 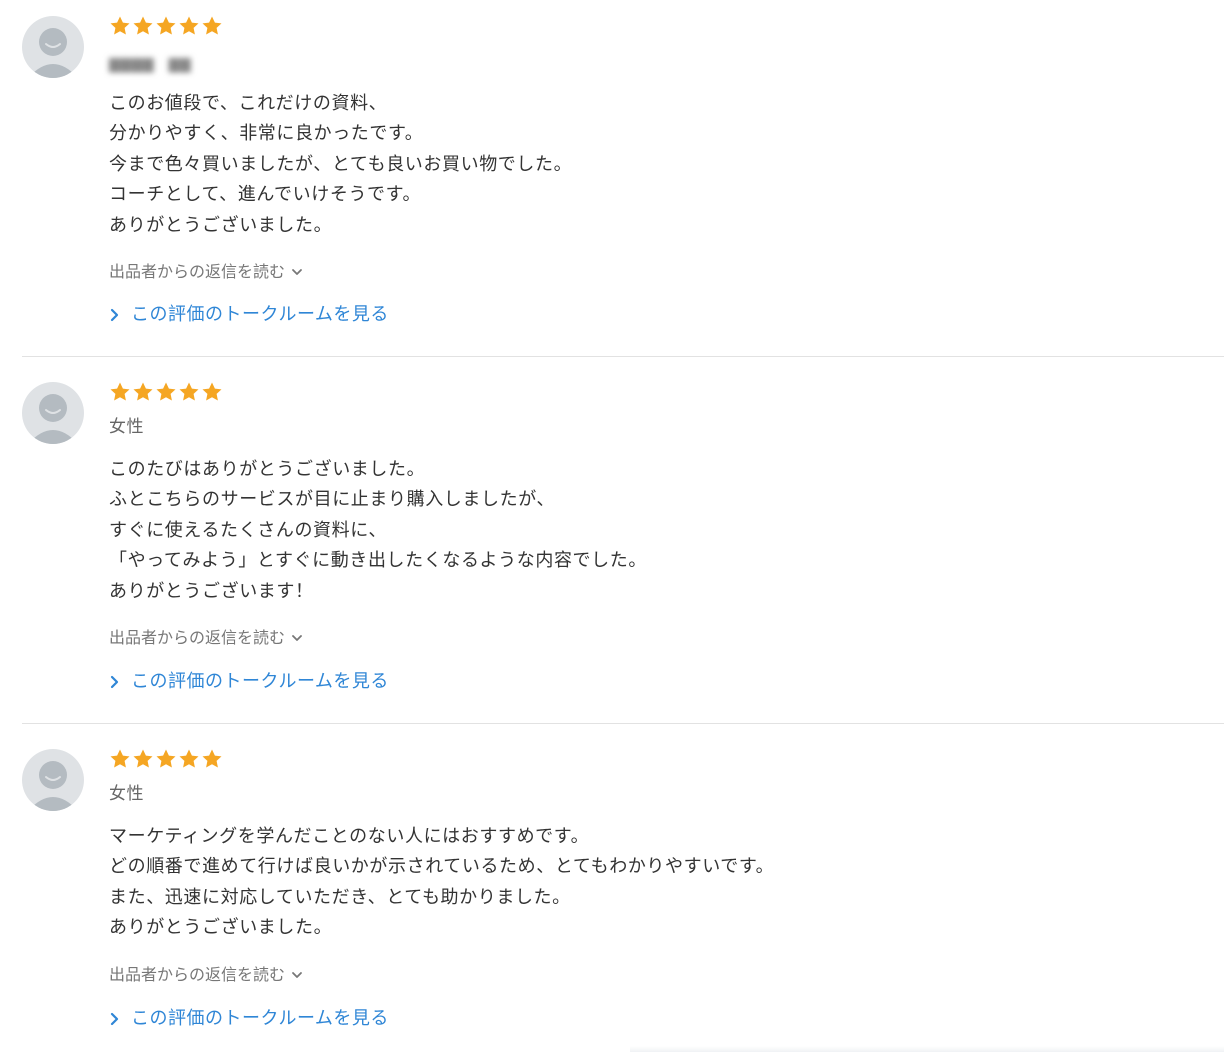 I want to click on review-text-line: どの順番で進めて行けば良いかが示されているため、とてもわかりやすいです。, so click(x=442, y=867).